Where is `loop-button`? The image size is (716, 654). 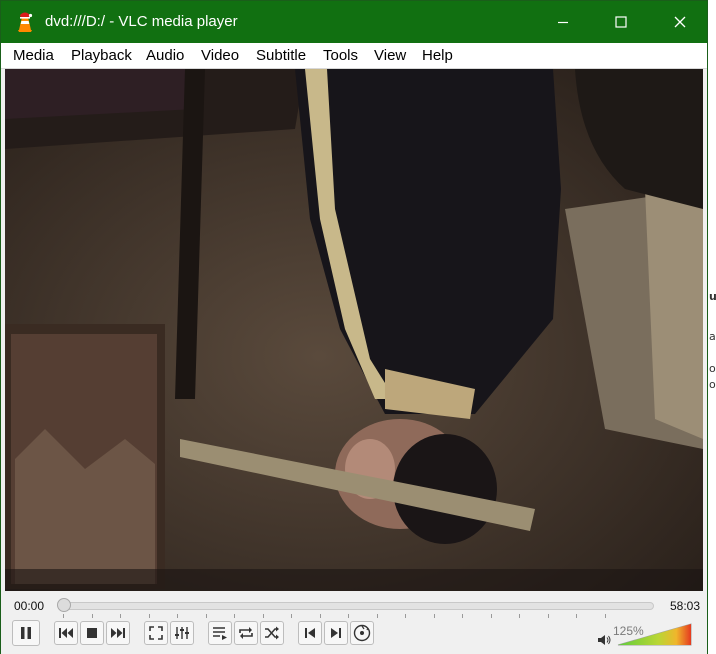 loop-button is located at coordinates (246, 633).